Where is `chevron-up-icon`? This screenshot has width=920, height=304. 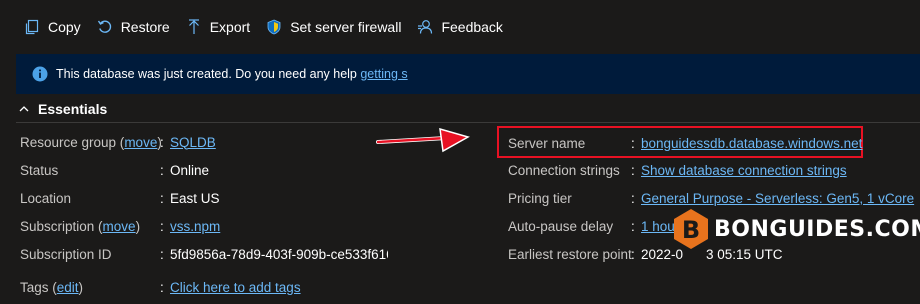
chevron-up-icon is located at coordinates (24, 109).